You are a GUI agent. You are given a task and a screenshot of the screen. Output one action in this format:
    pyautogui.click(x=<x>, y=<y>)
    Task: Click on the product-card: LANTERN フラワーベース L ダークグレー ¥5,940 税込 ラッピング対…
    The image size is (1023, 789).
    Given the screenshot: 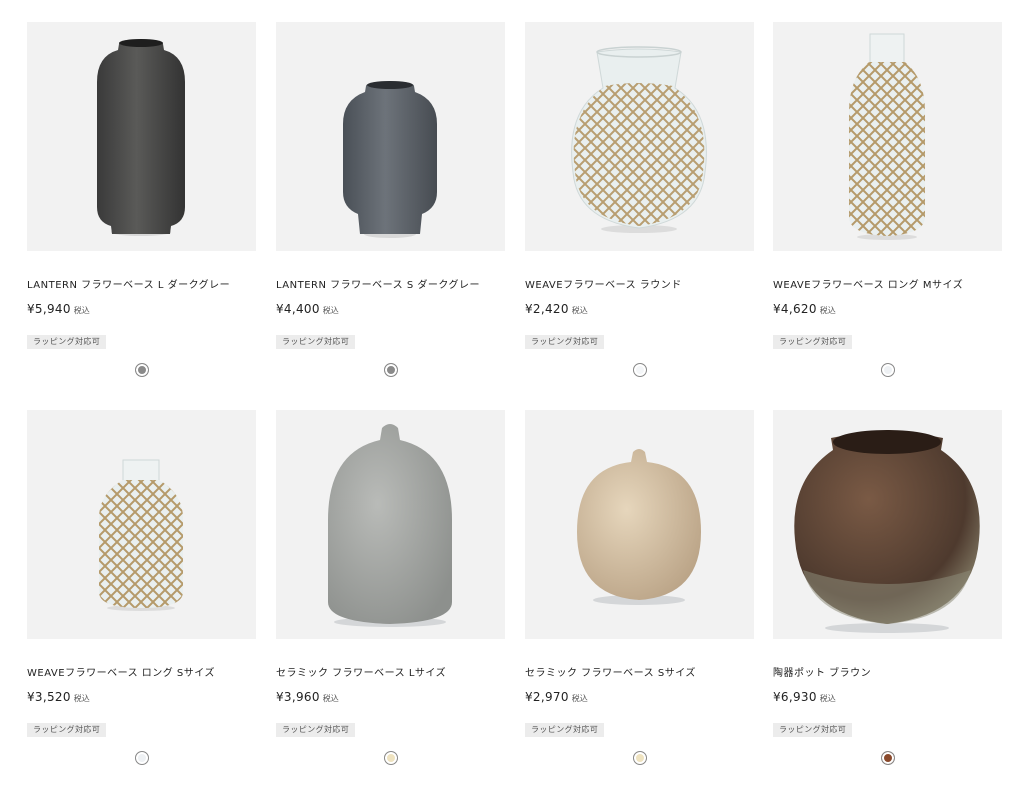 What is the action you would take?
    pyautogui.click(x=141, y=200)
    